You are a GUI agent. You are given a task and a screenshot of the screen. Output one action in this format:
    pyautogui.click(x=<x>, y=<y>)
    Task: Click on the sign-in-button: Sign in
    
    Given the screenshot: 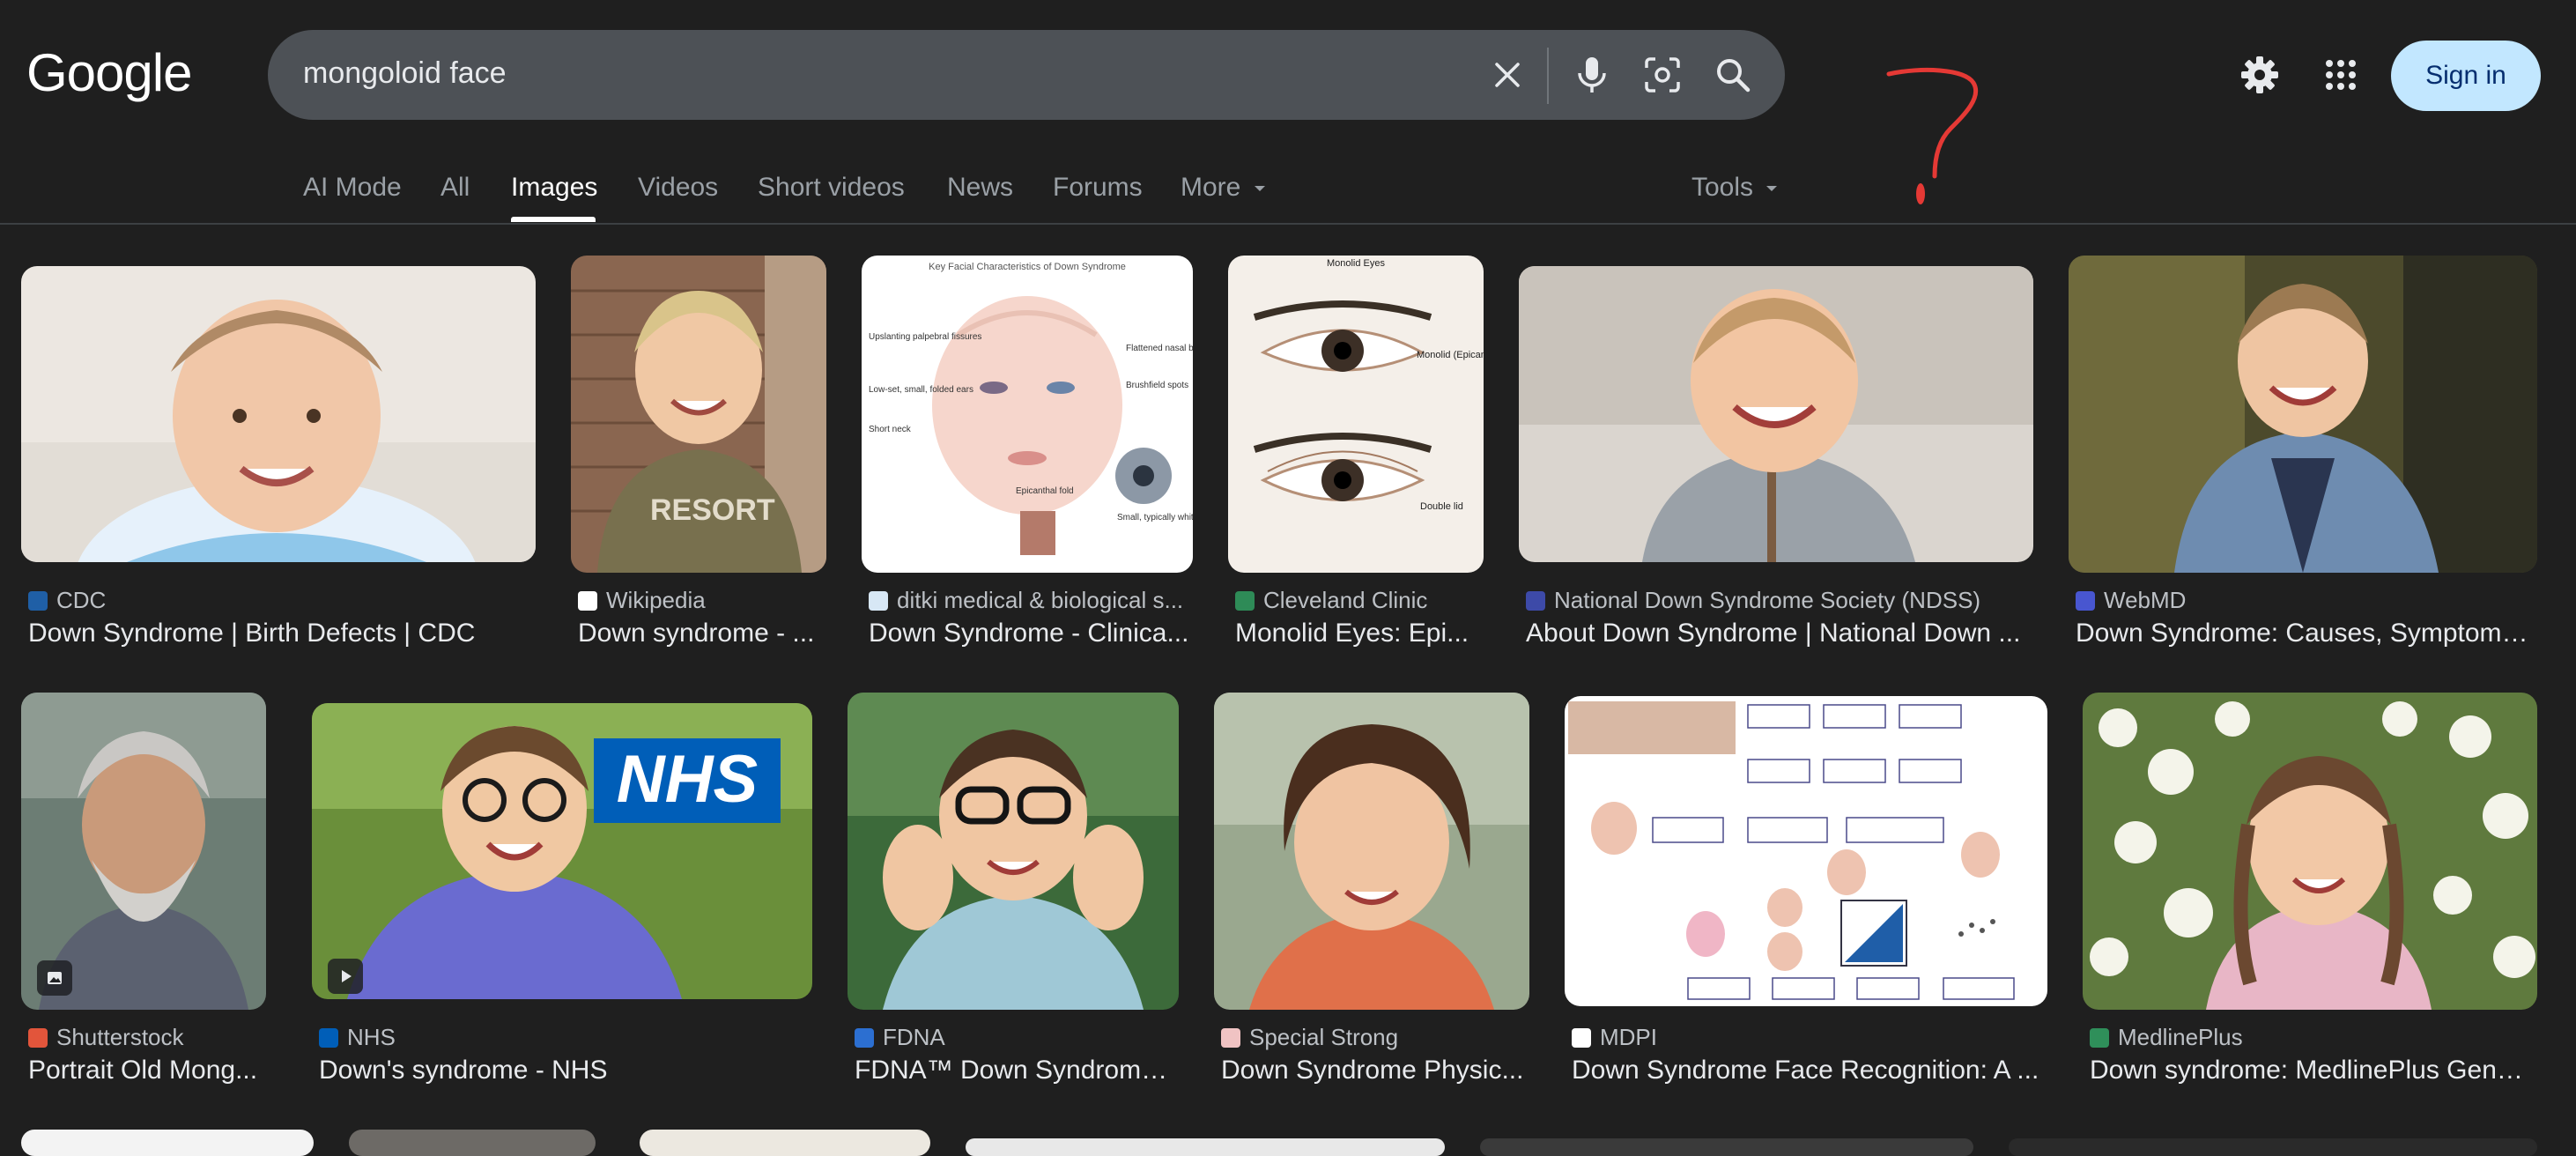 What is the action you would take?
    pyautogui.click(x=2466, y=76)
    